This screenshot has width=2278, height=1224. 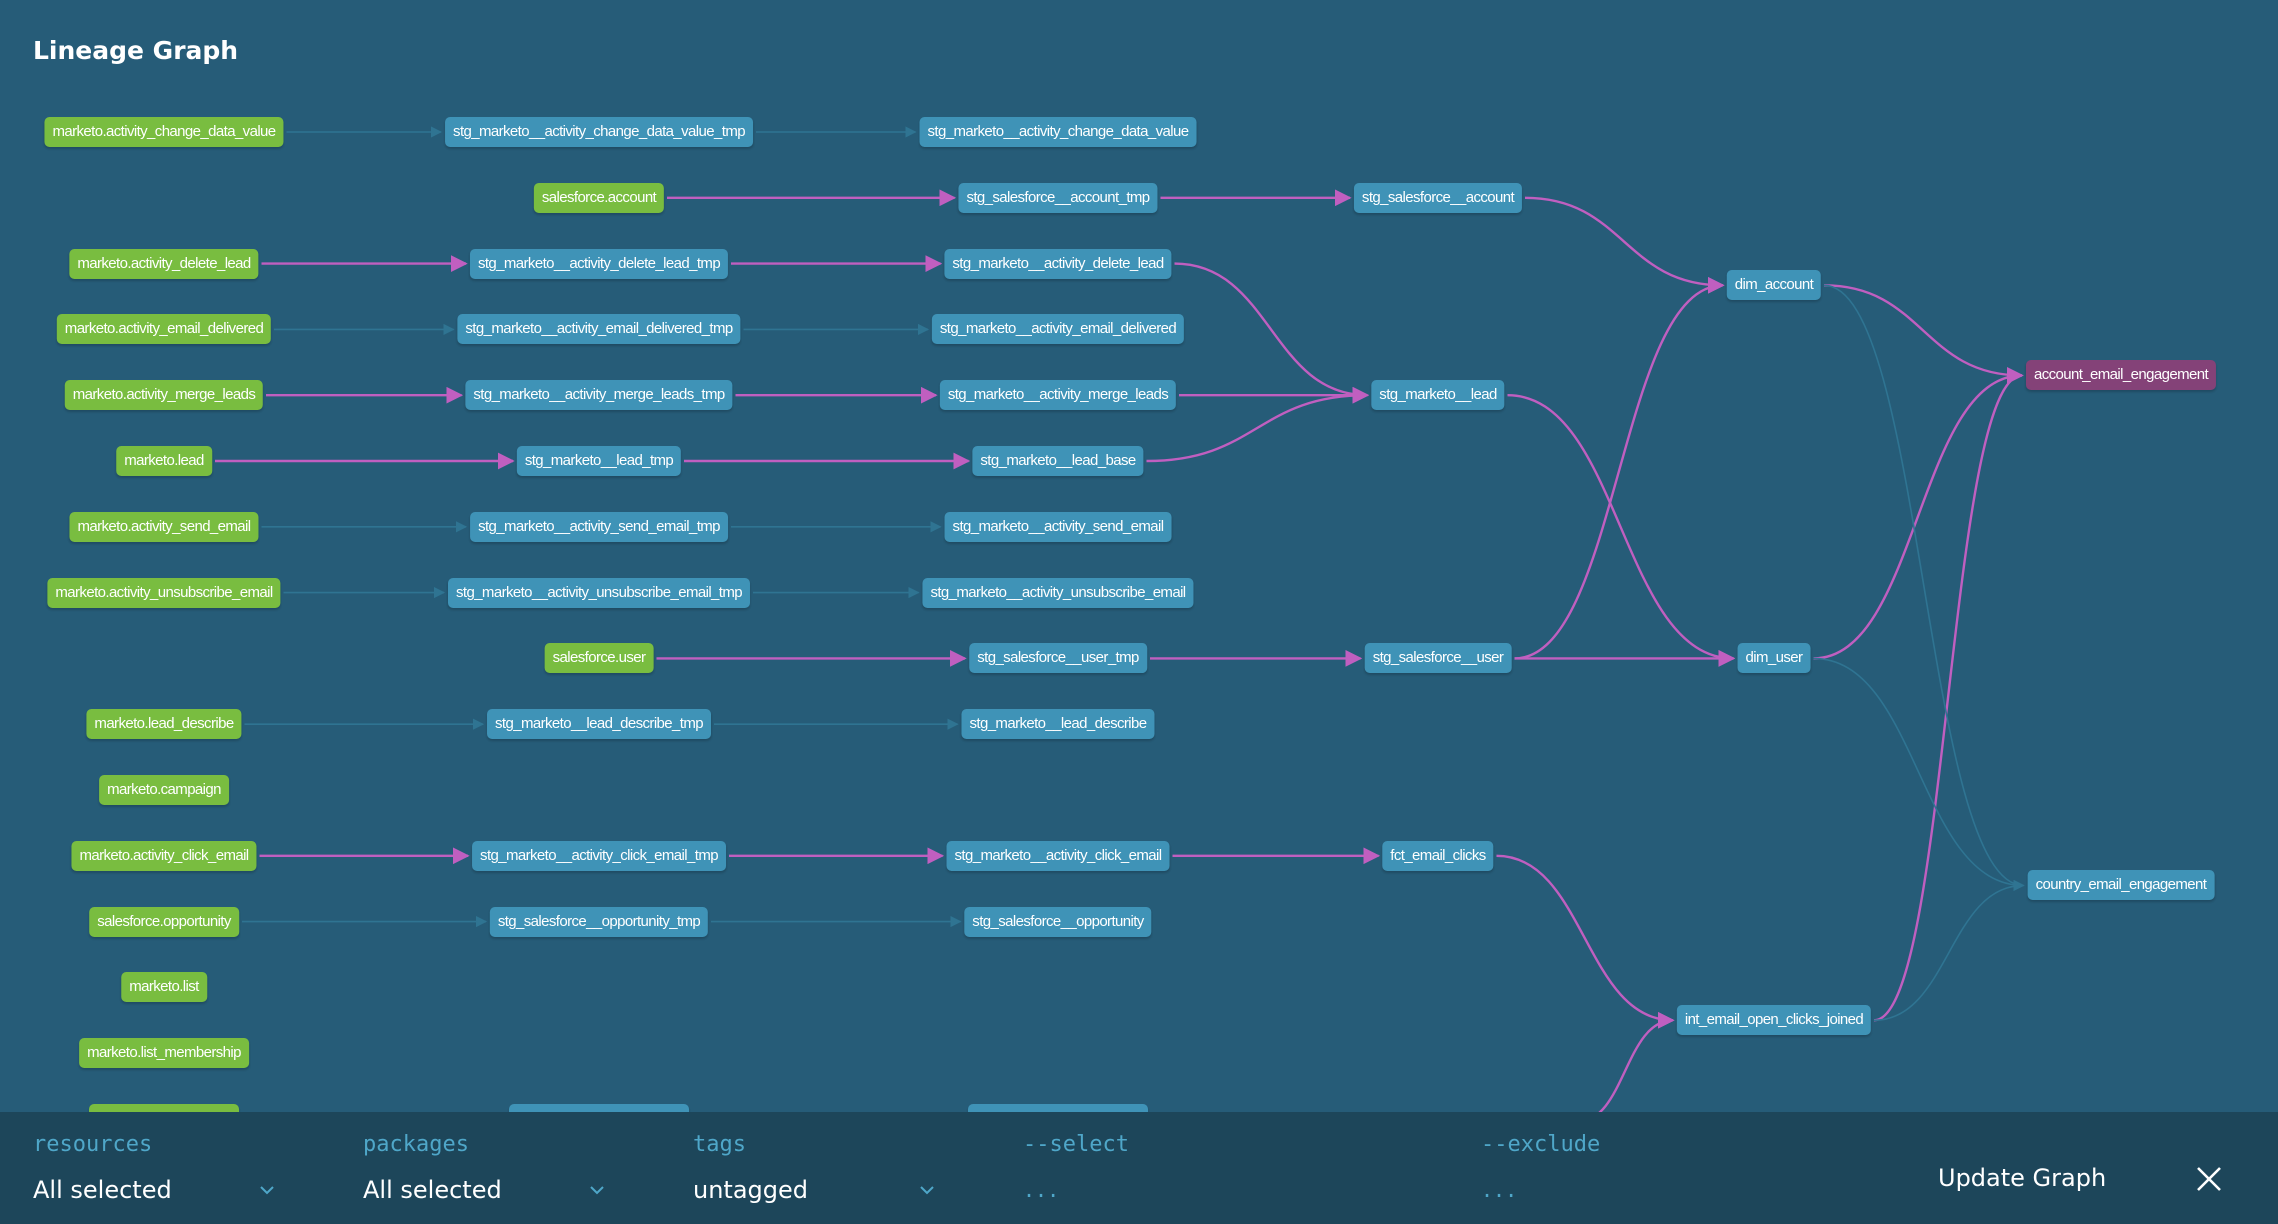 I want to click on filter-label: packages, so click(x=416, y=1144).